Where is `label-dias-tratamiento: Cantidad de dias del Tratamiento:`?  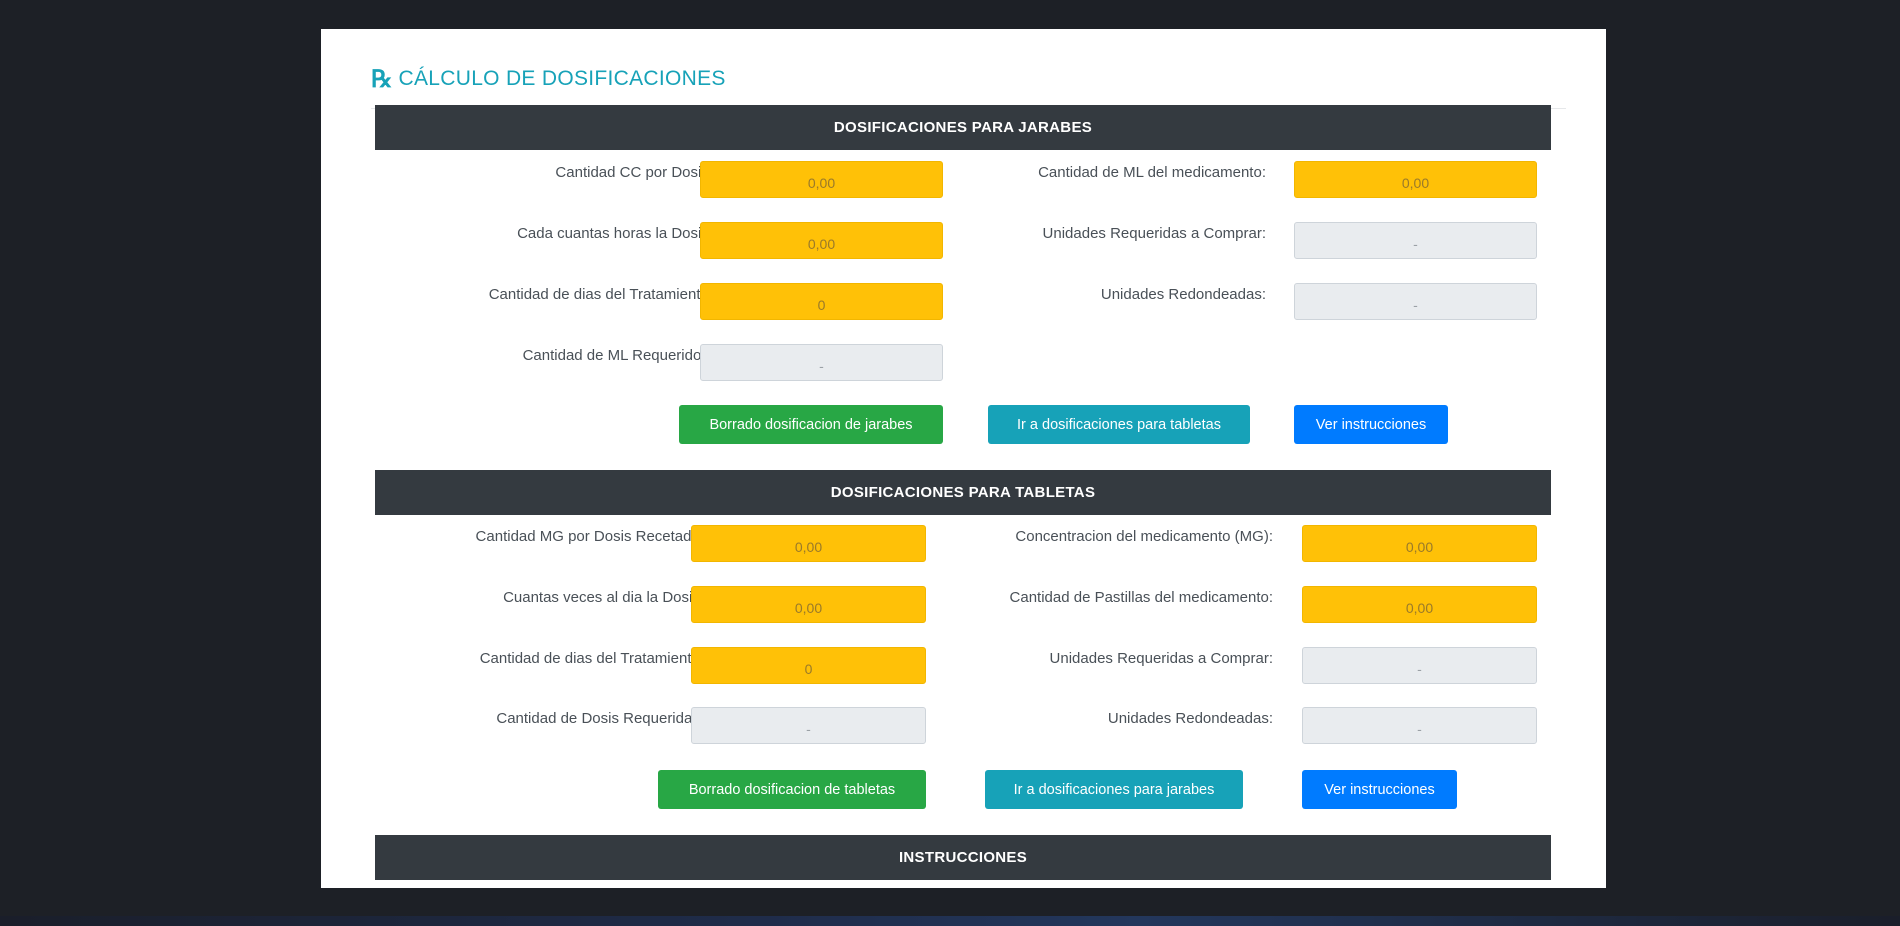
label-dias-tratamiento: Cantidad de dias del Tratamiento: is located at coordinates (600, 294).